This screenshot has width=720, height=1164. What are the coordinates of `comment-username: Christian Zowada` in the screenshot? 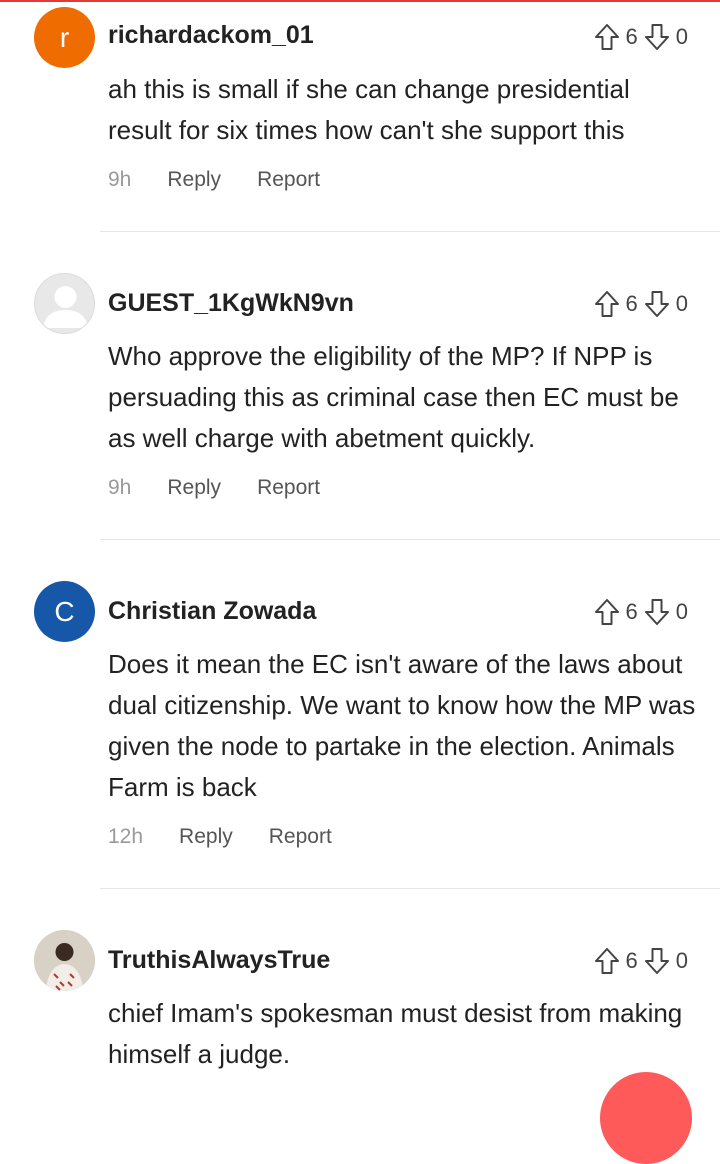 It's located at (212, 611).